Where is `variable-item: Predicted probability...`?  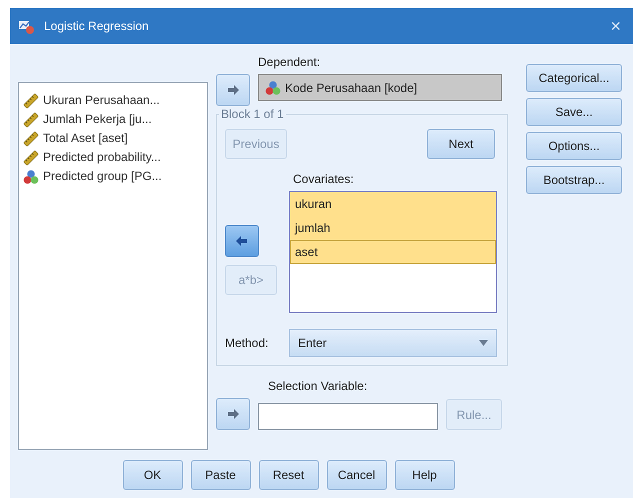 variable-item: Predicted probability... is located at coordinates (102, 157).